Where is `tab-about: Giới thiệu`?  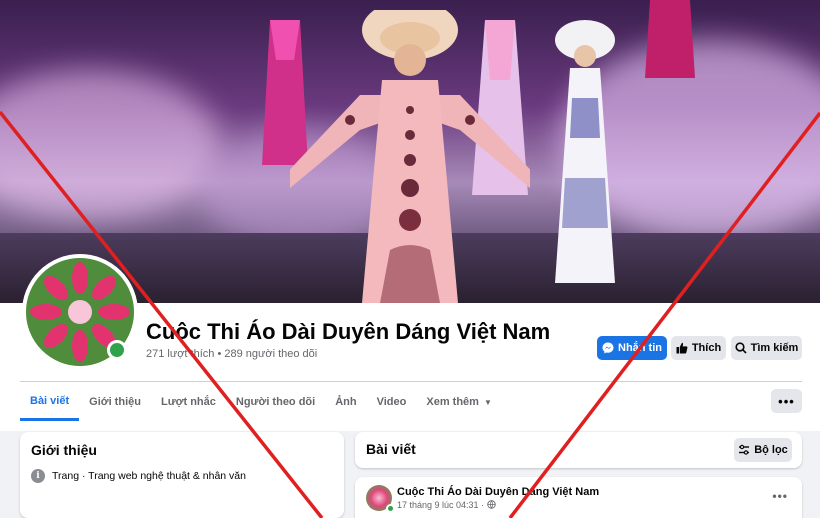 tab-about: Giới thiệu is located at coordinates (115, 402).